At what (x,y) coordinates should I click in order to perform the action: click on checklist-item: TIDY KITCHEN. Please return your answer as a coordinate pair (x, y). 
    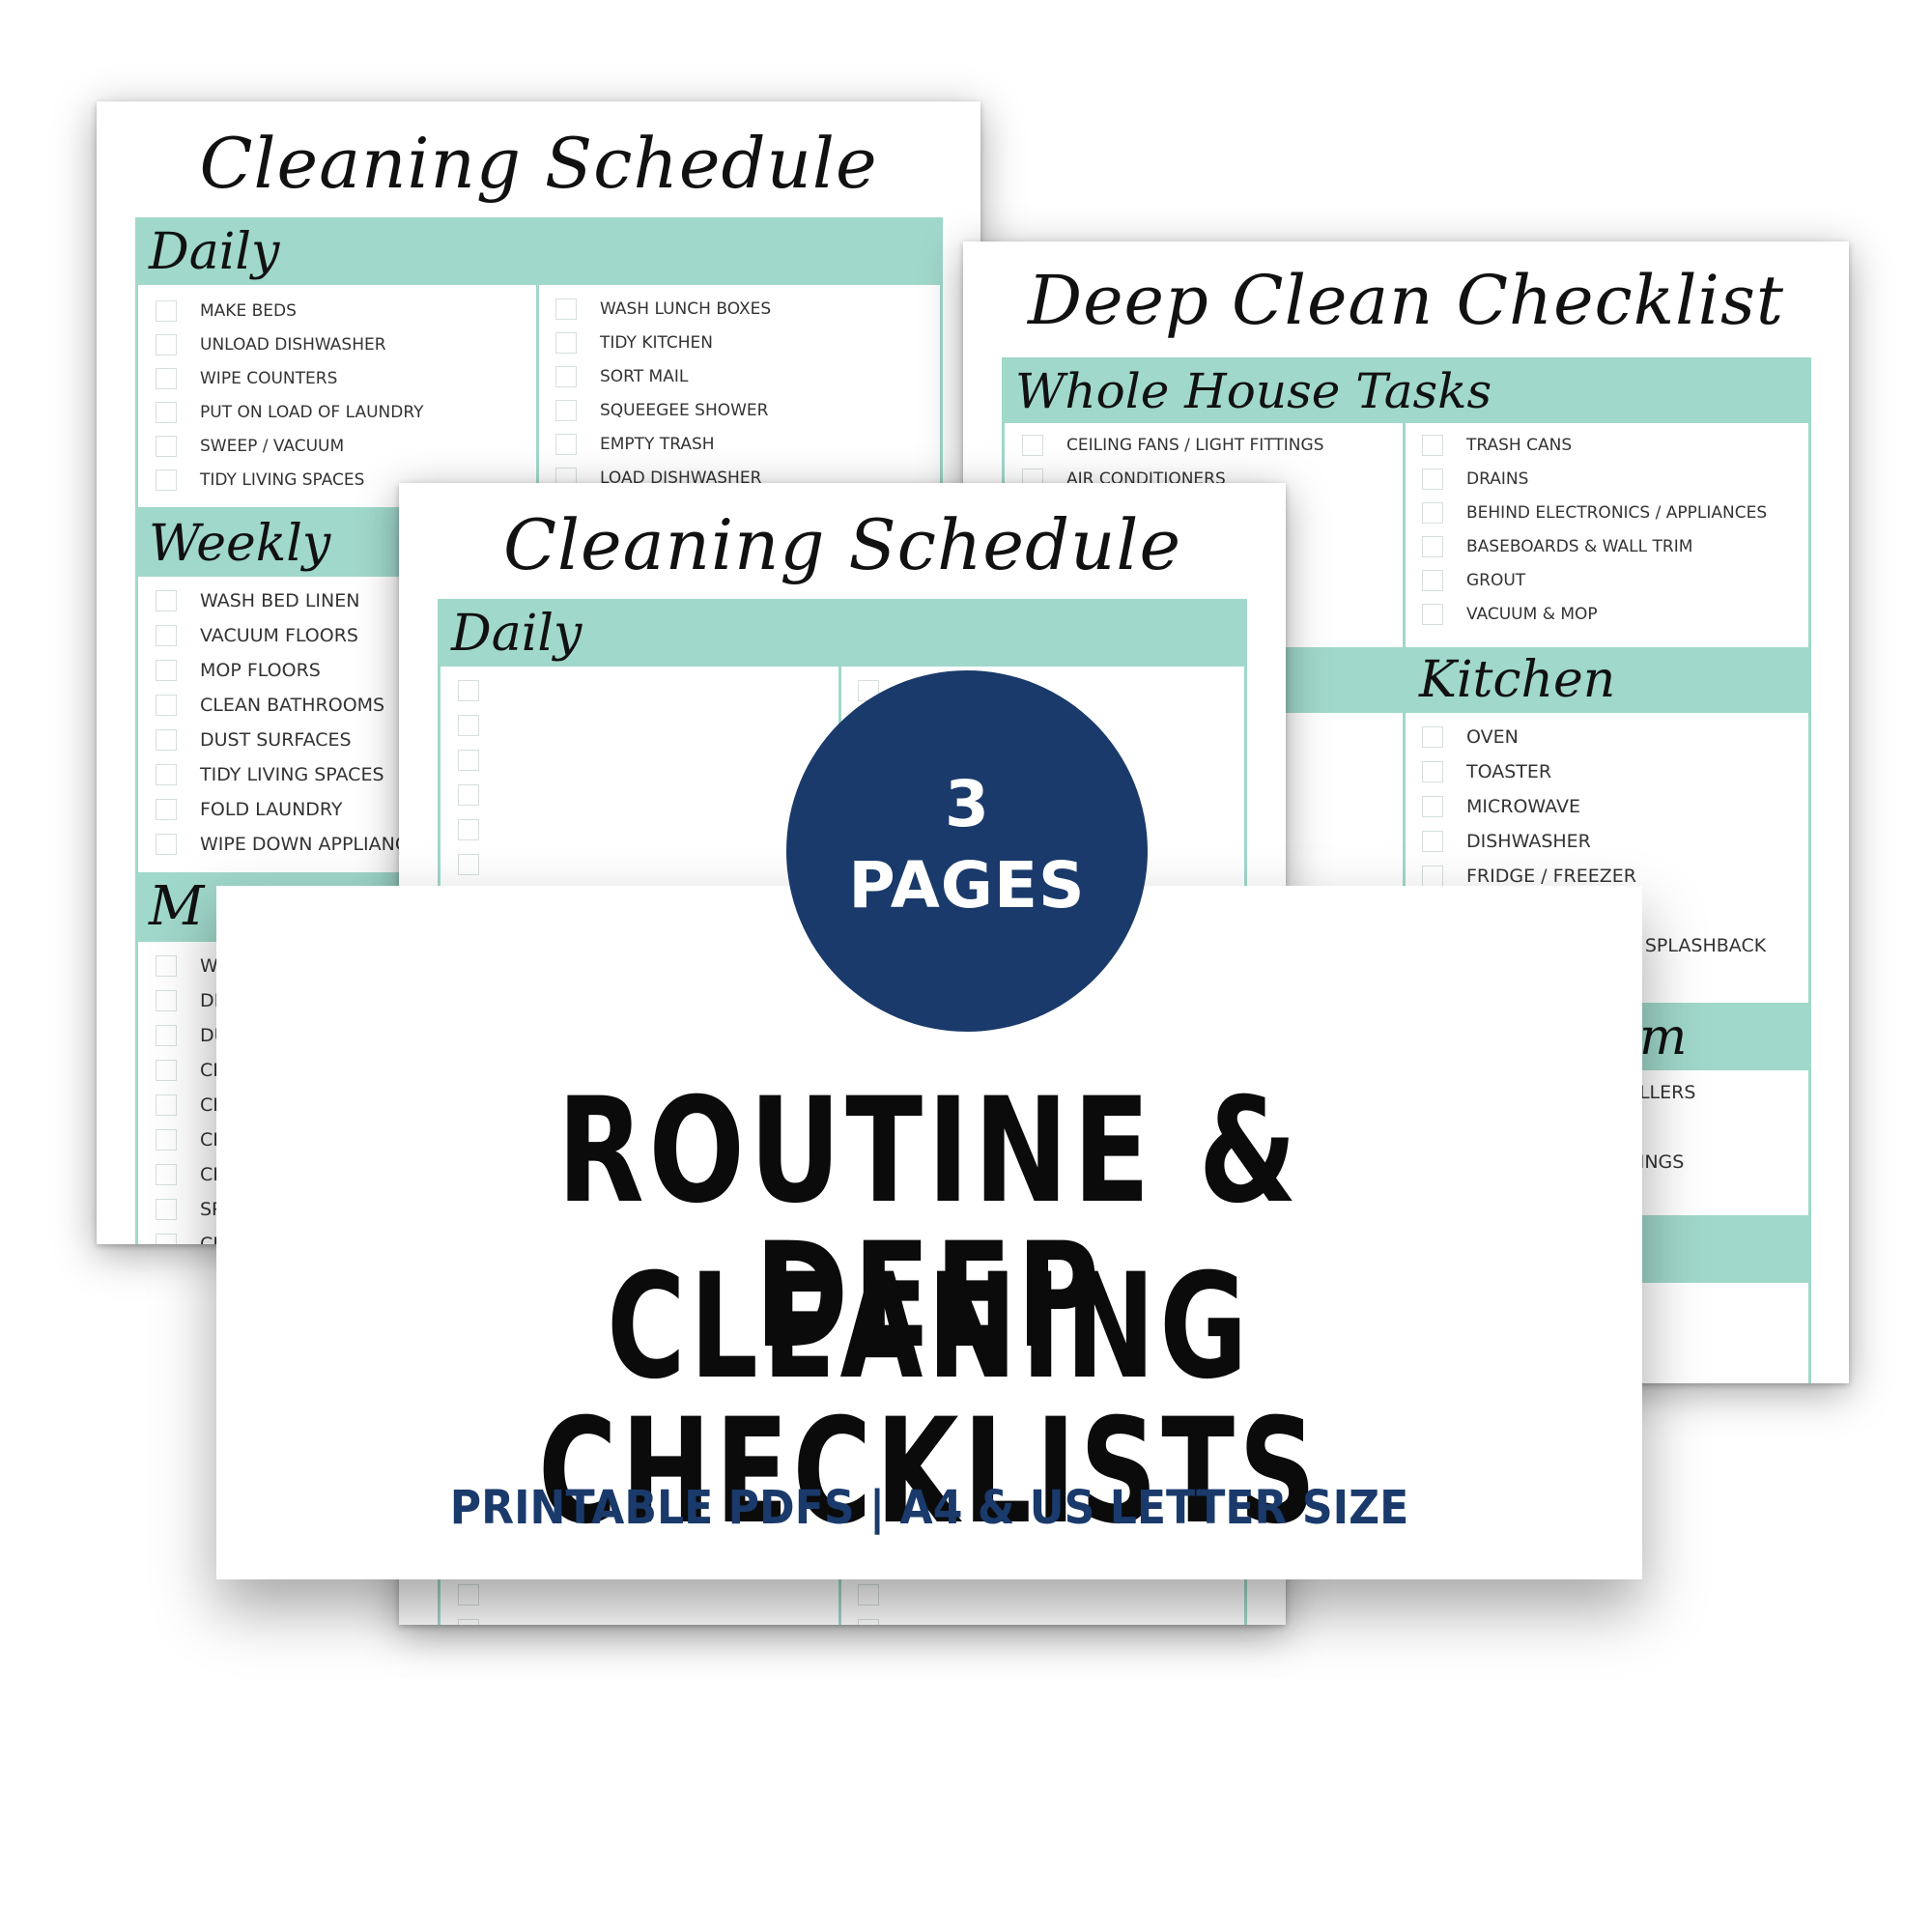
    Looking at the image, I should click on (634, 343).